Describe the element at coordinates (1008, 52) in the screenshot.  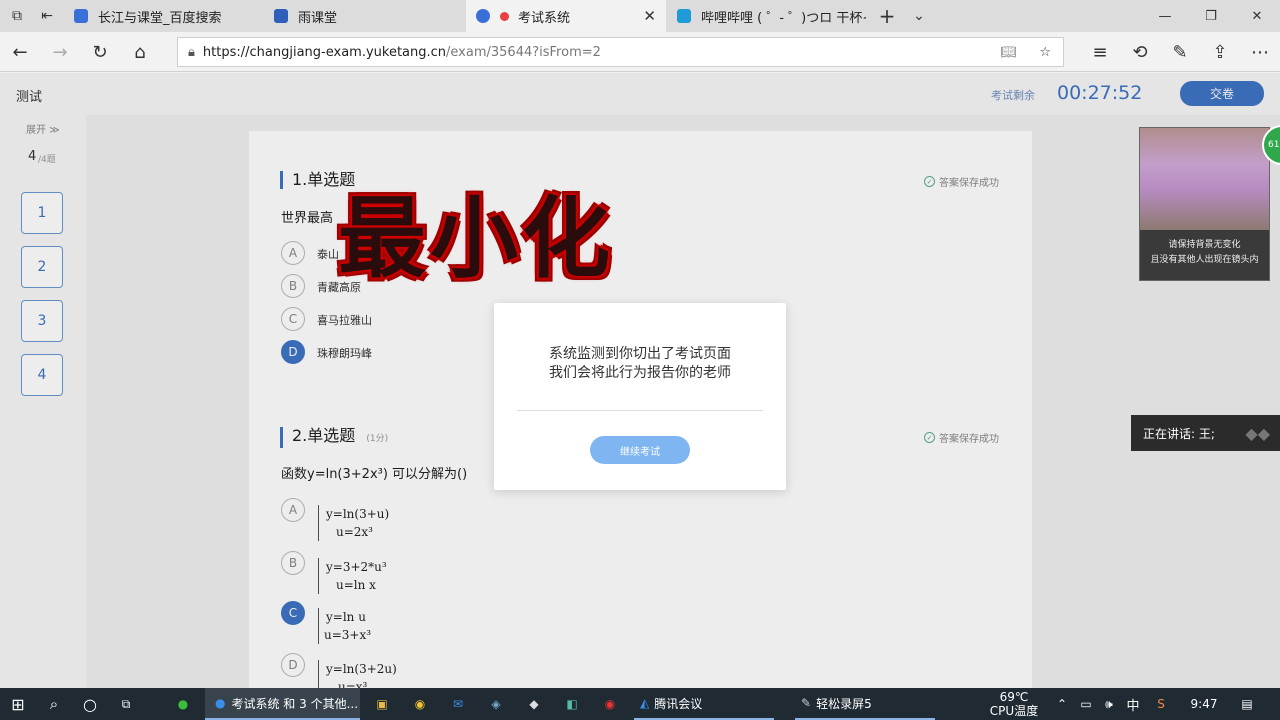
I see `reading-view-icon: 📖︎` at that location.